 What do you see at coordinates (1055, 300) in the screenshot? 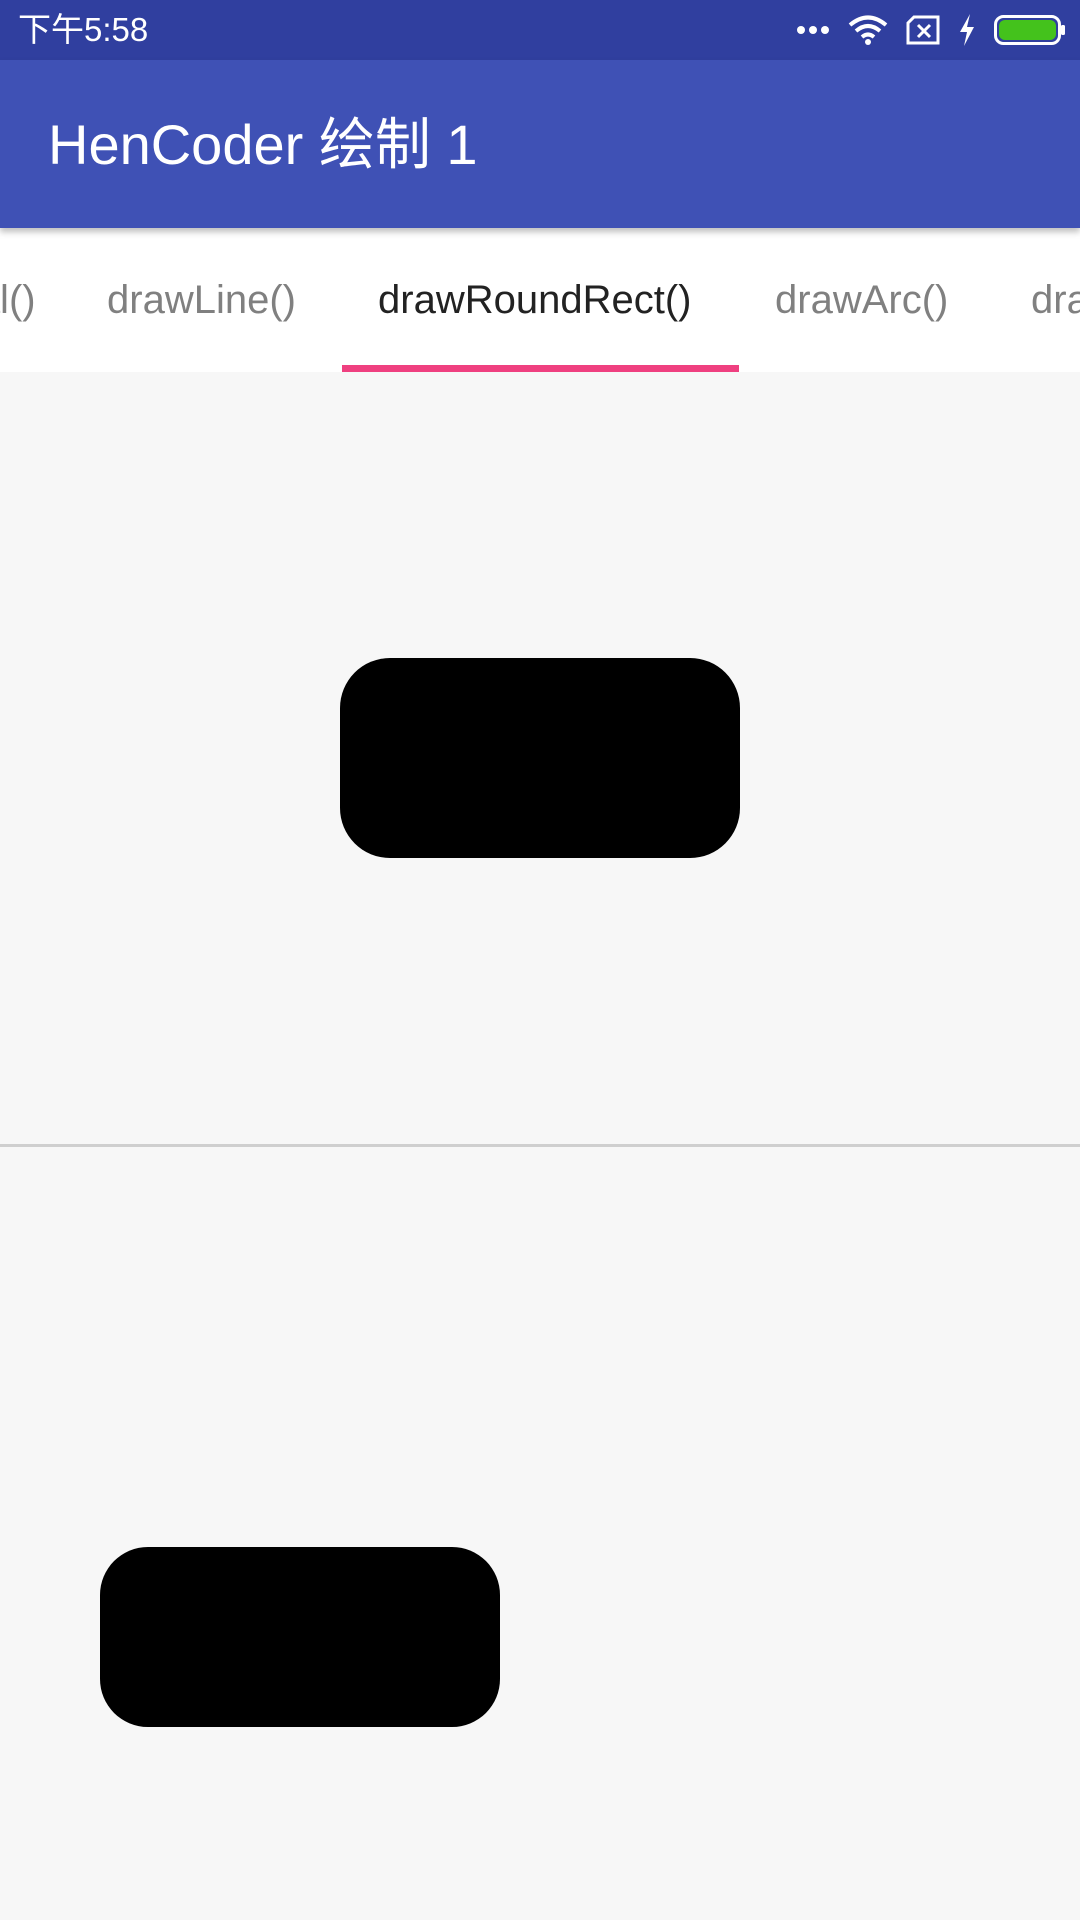
I see `tab-draw-path: drawPath()` at bounding box center [1055, 300].